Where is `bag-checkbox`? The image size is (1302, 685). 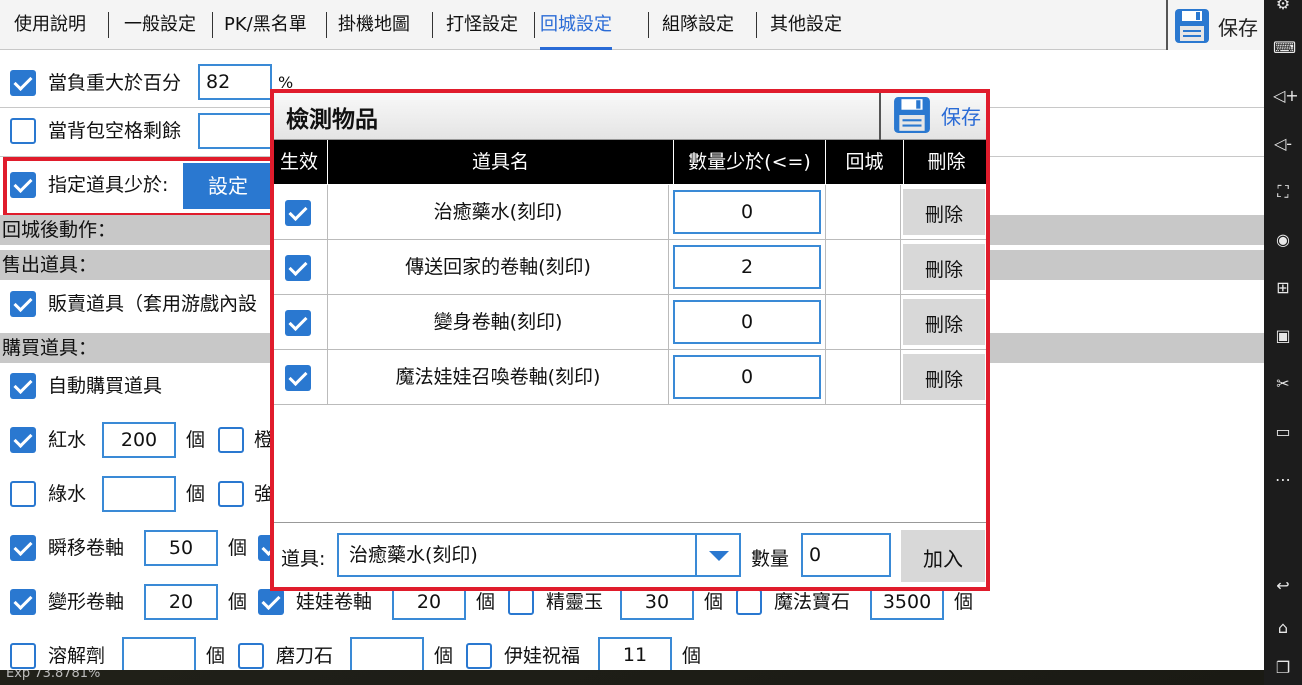 bag-checkbox is located at coordinates (23, 131).